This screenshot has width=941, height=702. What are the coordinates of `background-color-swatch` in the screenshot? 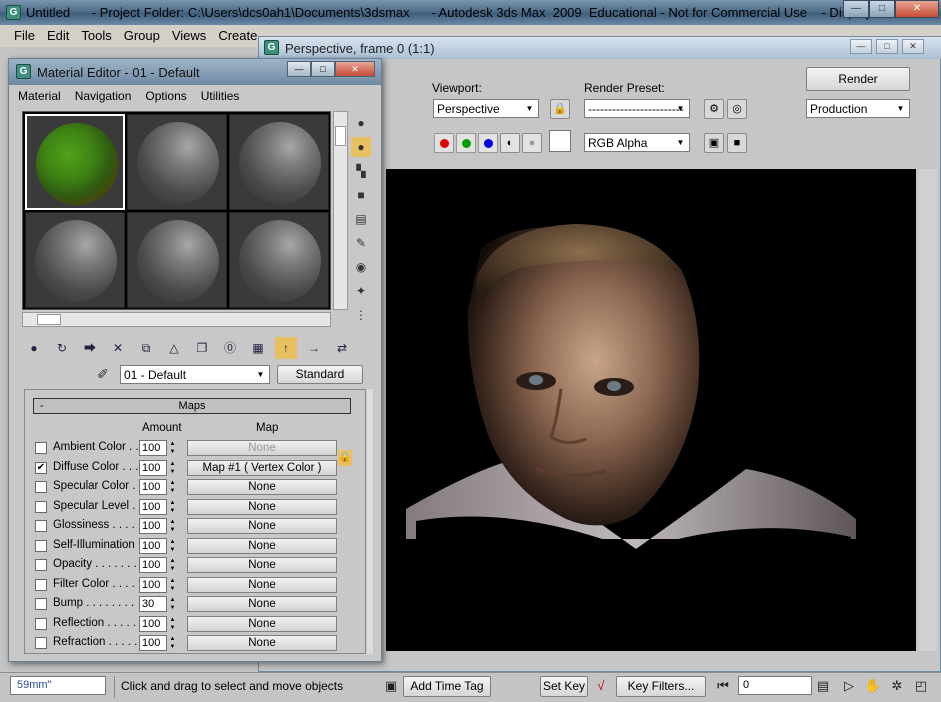 It's located at (560, 141).